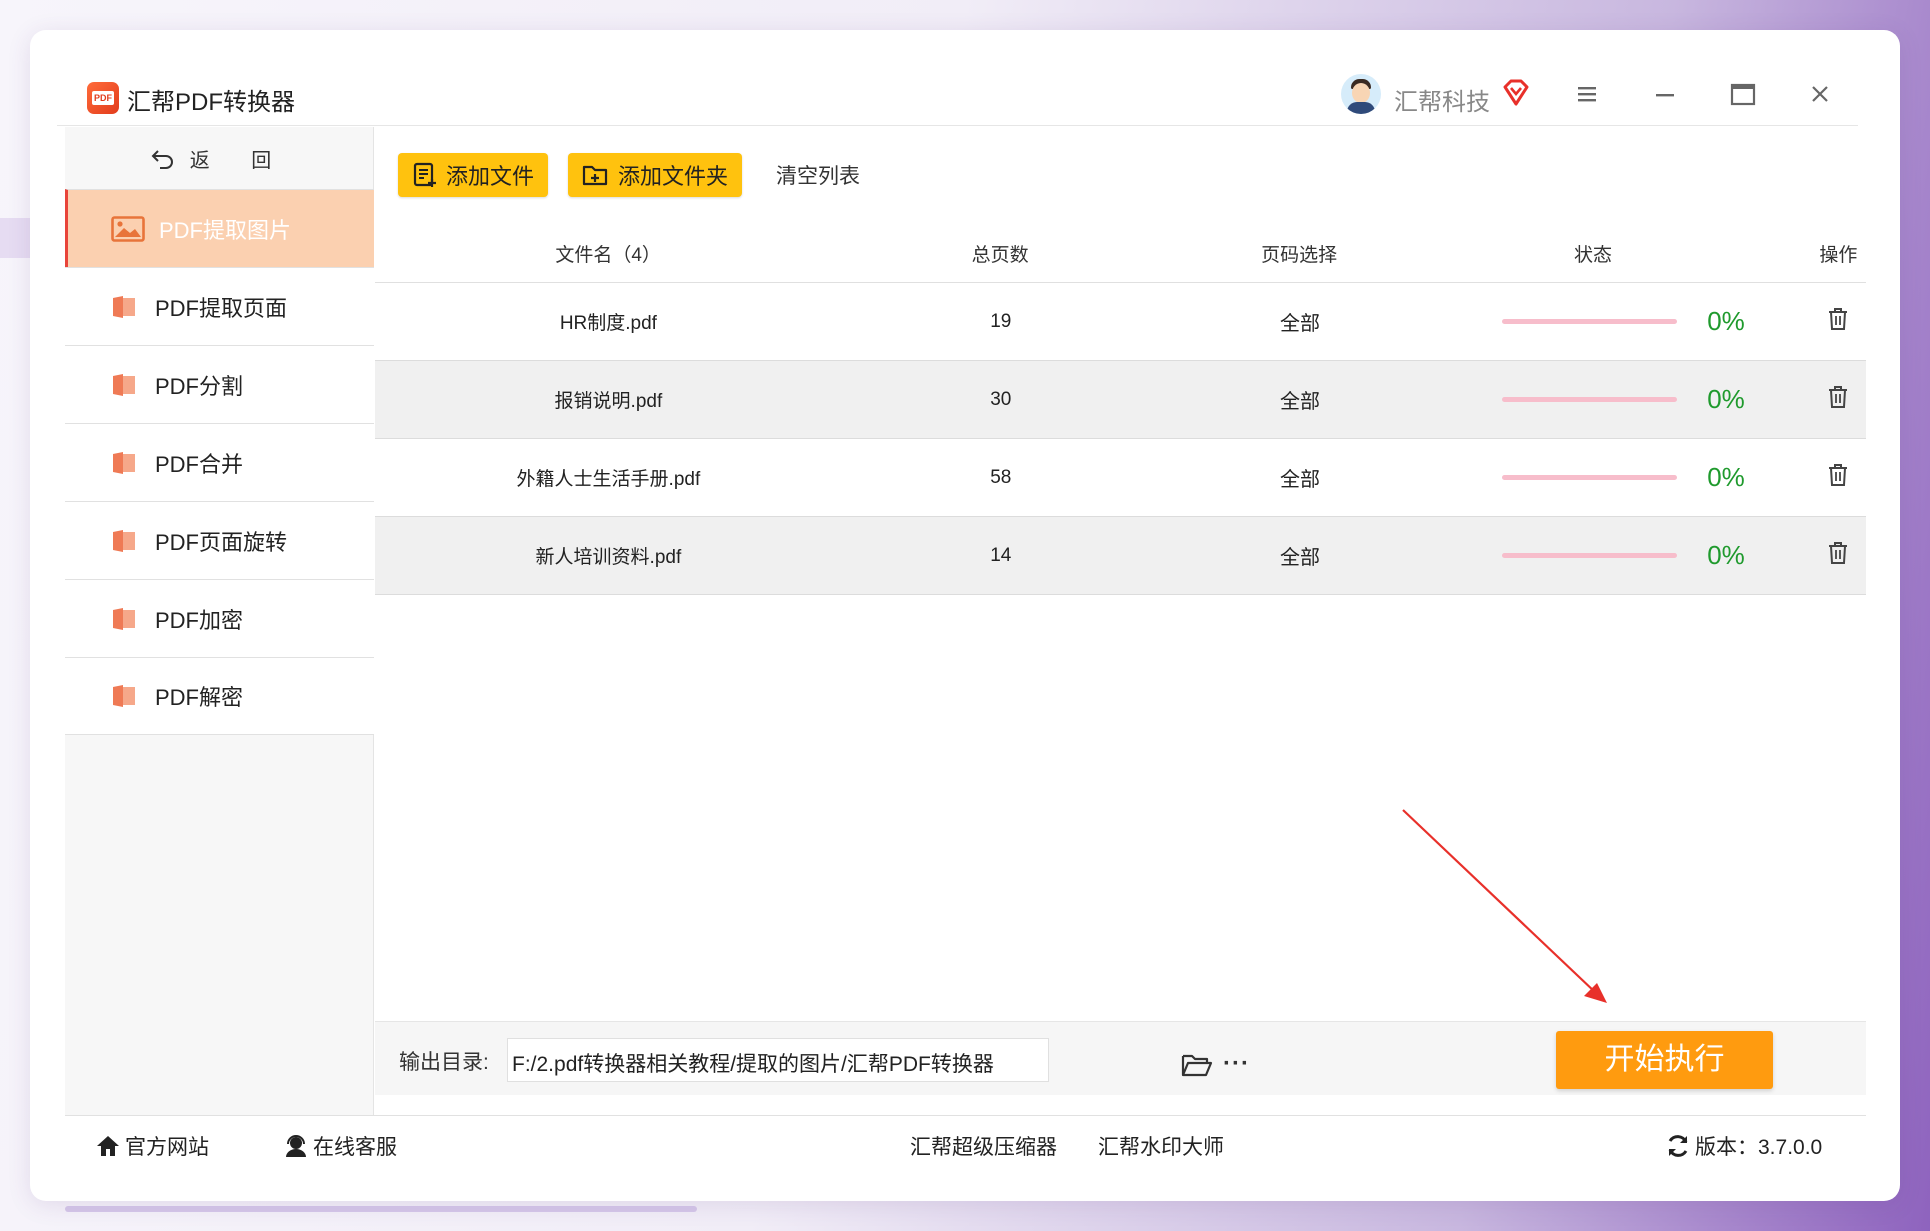 The height and width of the screenshot is (1231, 1930). Describe the element at coordinates (1743, 94) in the screenshot. I see `maximize-icon` at that location.